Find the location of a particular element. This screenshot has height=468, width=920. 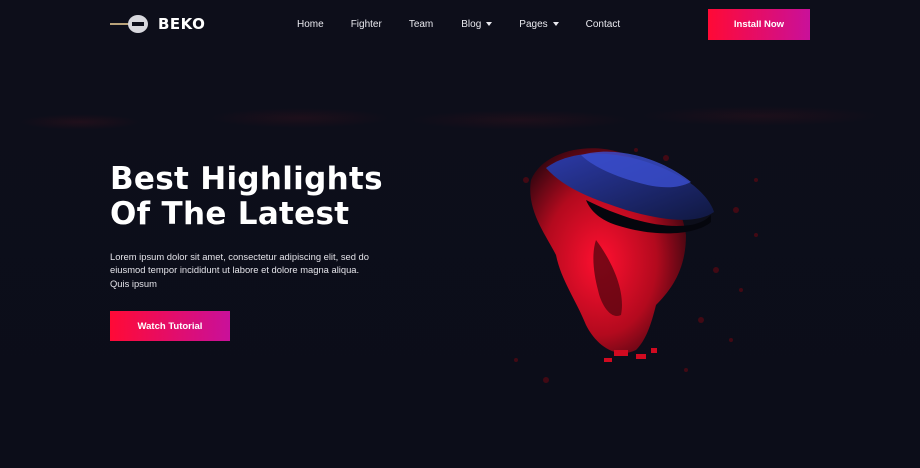

nav-item-label: Contact is located at coordinates (603, 24).